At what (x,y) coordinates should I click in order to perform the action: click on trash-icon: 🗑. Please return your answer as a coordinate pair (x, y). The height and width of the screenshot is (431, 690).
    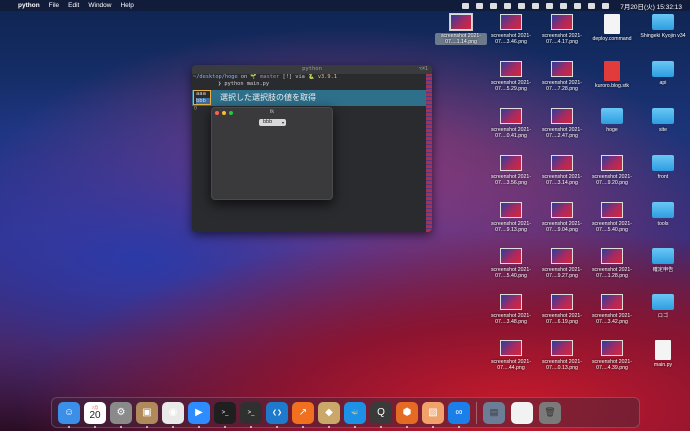
    Looking at the image, I should click on (550, 412).